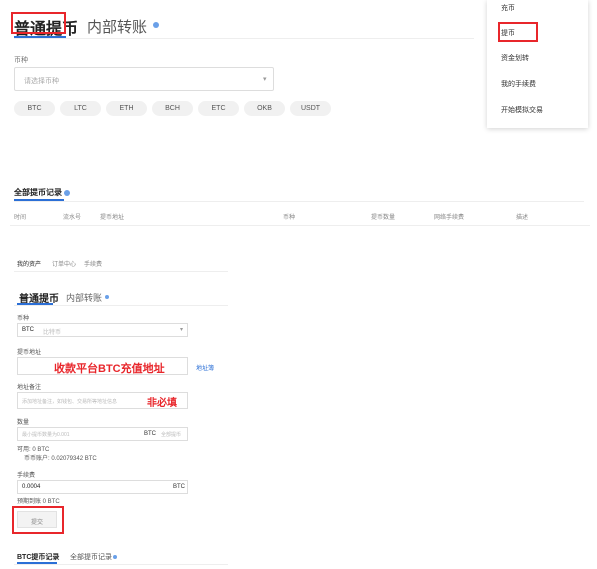 This screenshot has width=597, height=569. What do you see at coordinates (522, 110) in the screenshot?
I see `menu-item-simulated-trading: 开始模拟交易` at bounding box center [522, 110].